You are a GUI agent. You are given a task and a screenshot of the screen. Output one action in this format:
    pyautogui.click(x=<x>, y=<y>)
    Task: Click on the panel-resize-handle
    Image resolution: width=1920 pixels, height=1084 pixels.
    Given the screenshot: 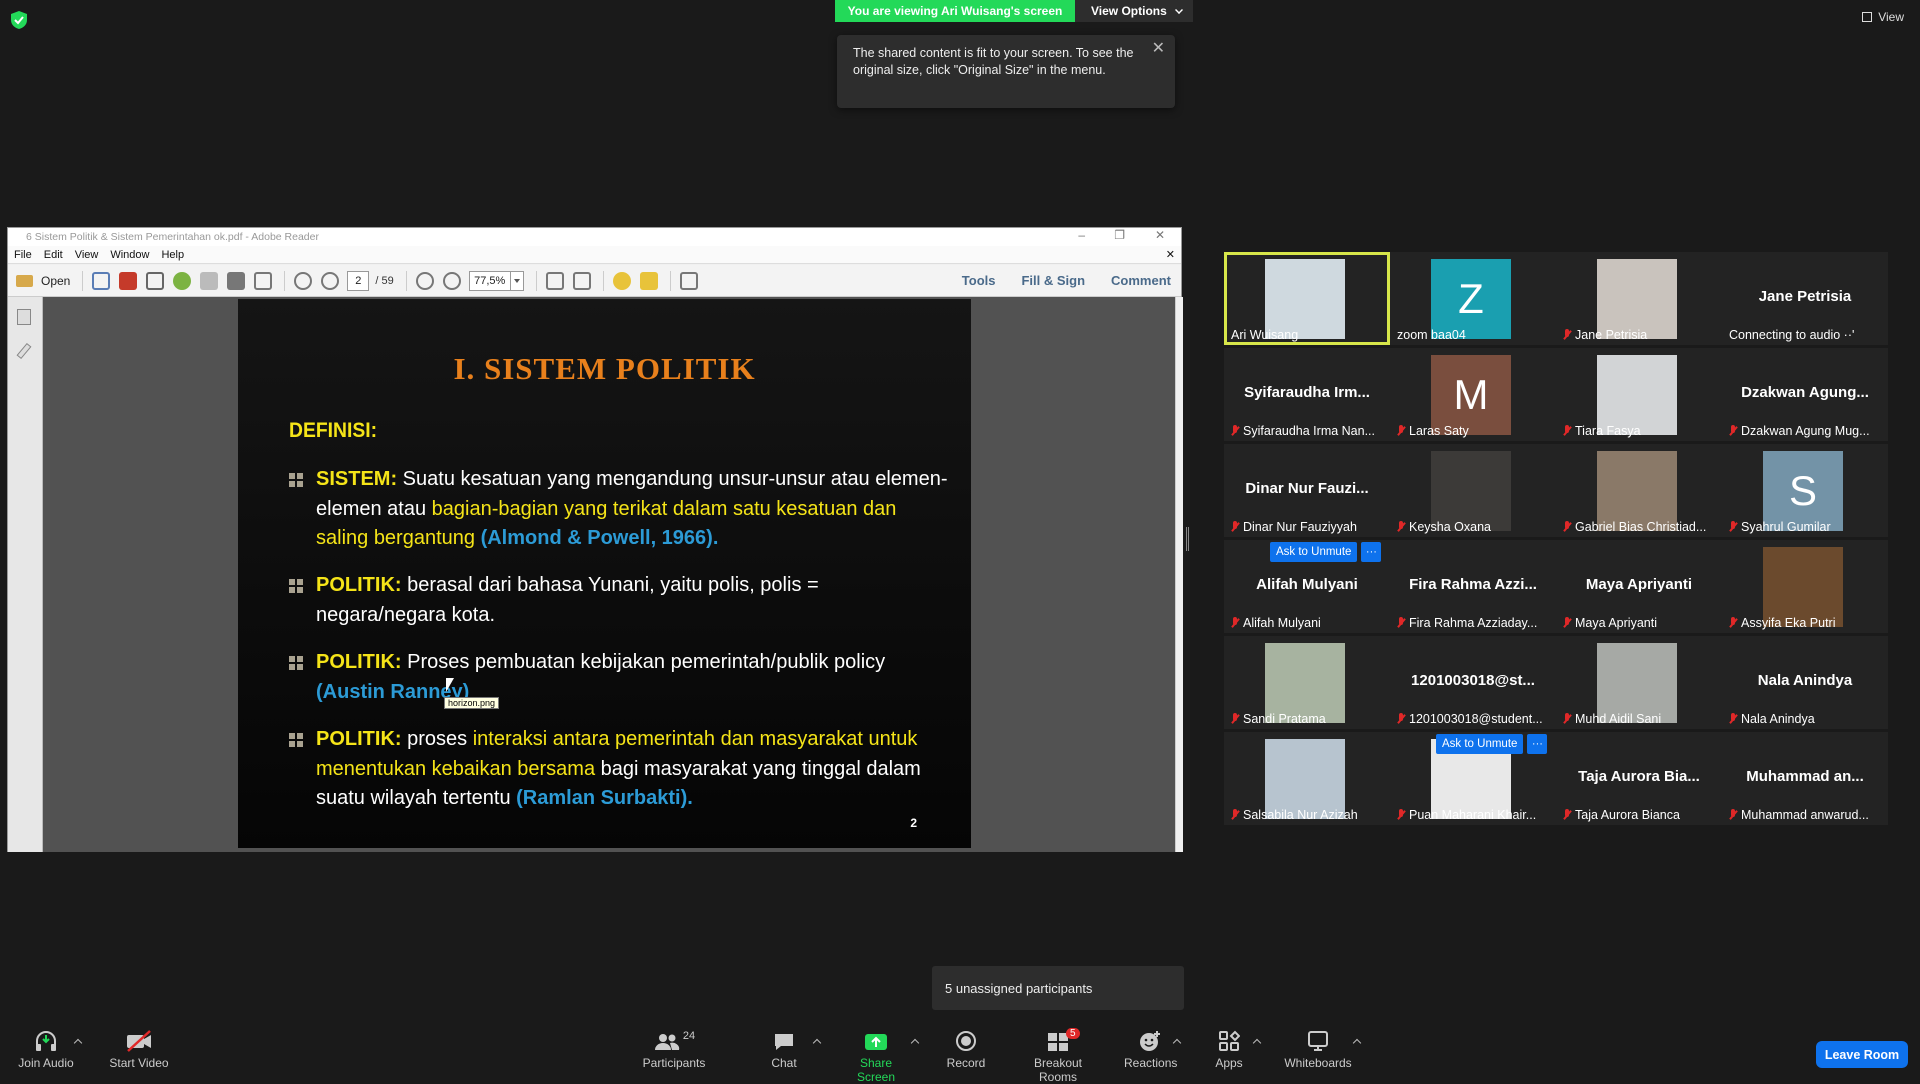 What is the action you would take?
    pyautogui.click(x=1187, y=539)
    